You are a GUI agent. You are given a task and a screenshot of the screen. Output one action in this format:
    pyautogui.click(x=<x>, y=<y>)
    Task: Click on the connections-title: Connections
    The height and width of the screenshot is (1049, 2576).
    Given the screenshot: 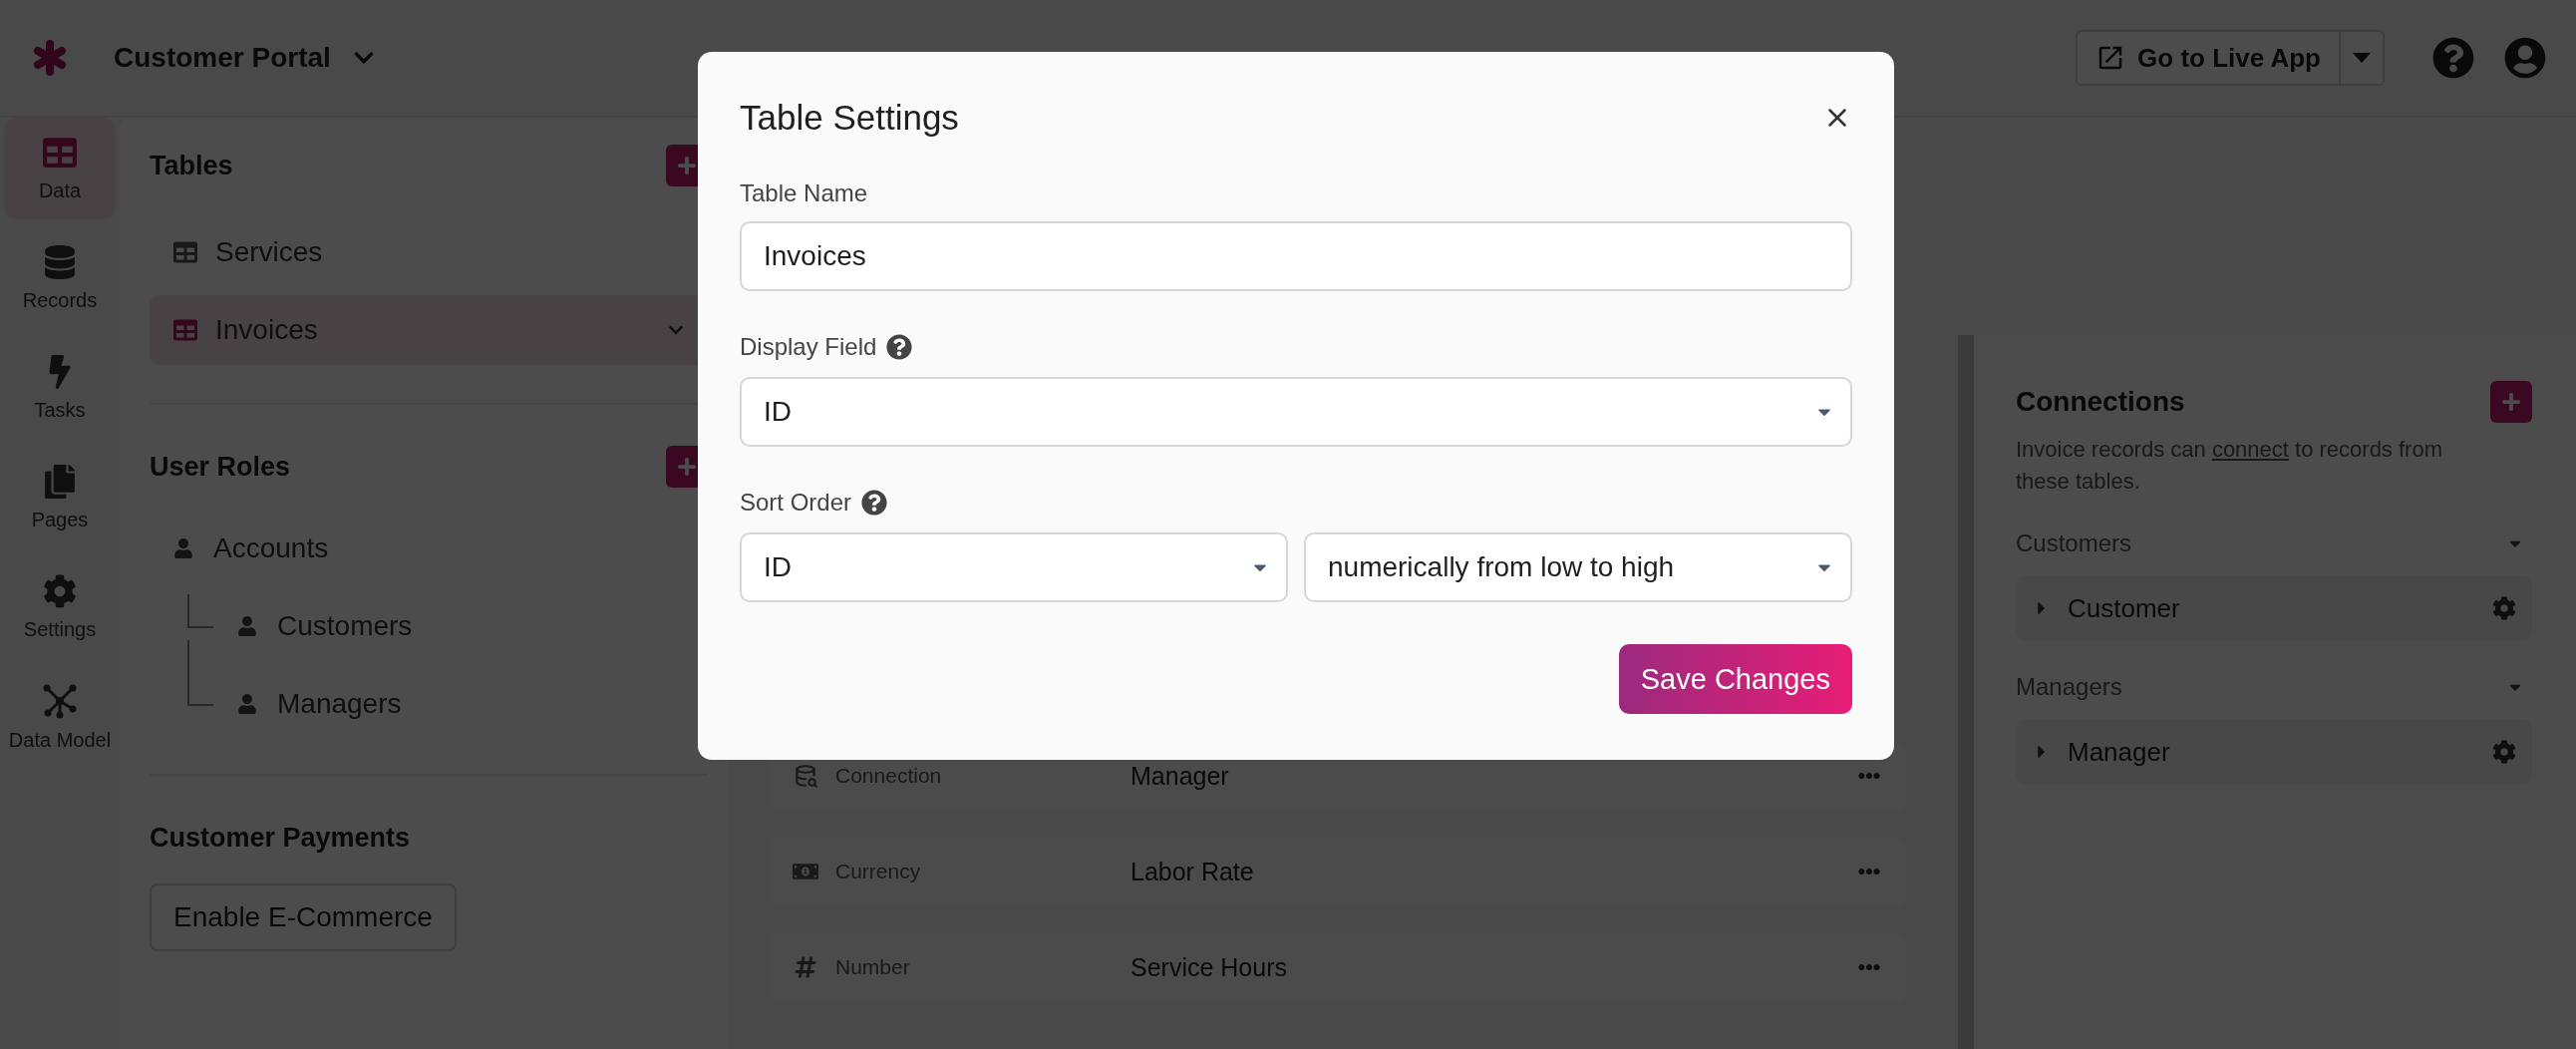 What is the action you would take?
    pyautogui.click(x=2100, y=402)
    